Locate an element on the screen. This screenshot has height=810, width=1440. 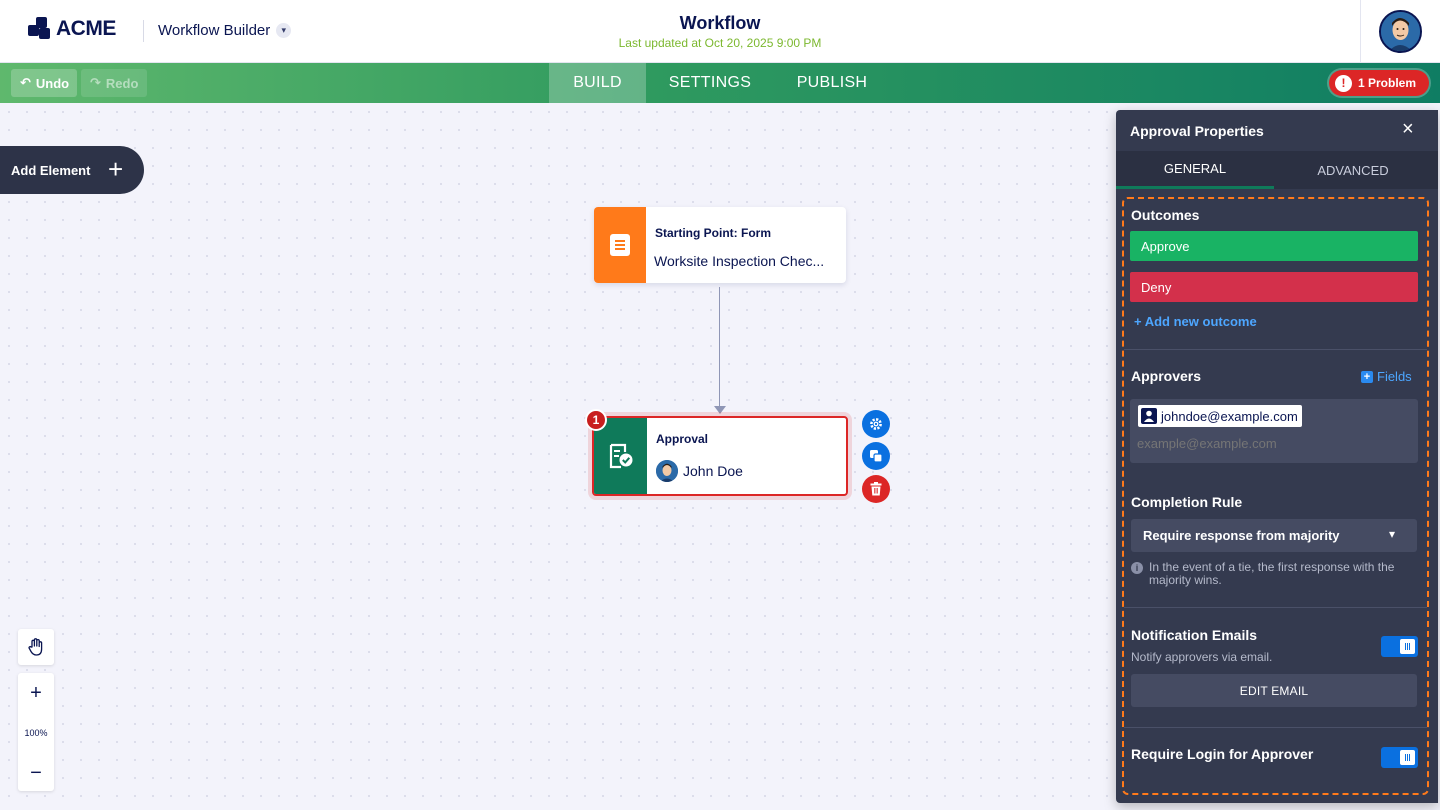
approver-chip-label: johndoe@example.com is located at coordinates (1229, 416).